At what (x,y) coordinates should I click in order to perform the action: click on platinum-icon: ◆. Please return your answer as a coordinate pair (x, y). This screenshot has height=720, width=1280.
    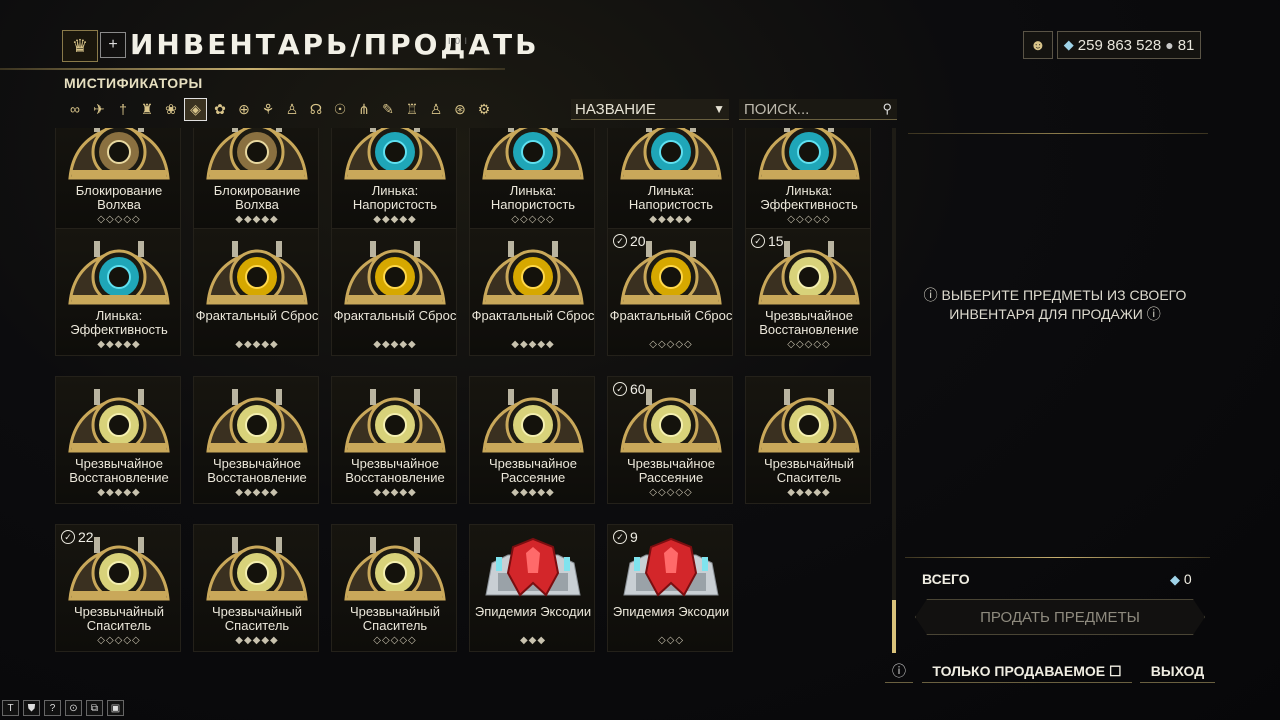
    Looking at the image, I should click on (1175, 579).